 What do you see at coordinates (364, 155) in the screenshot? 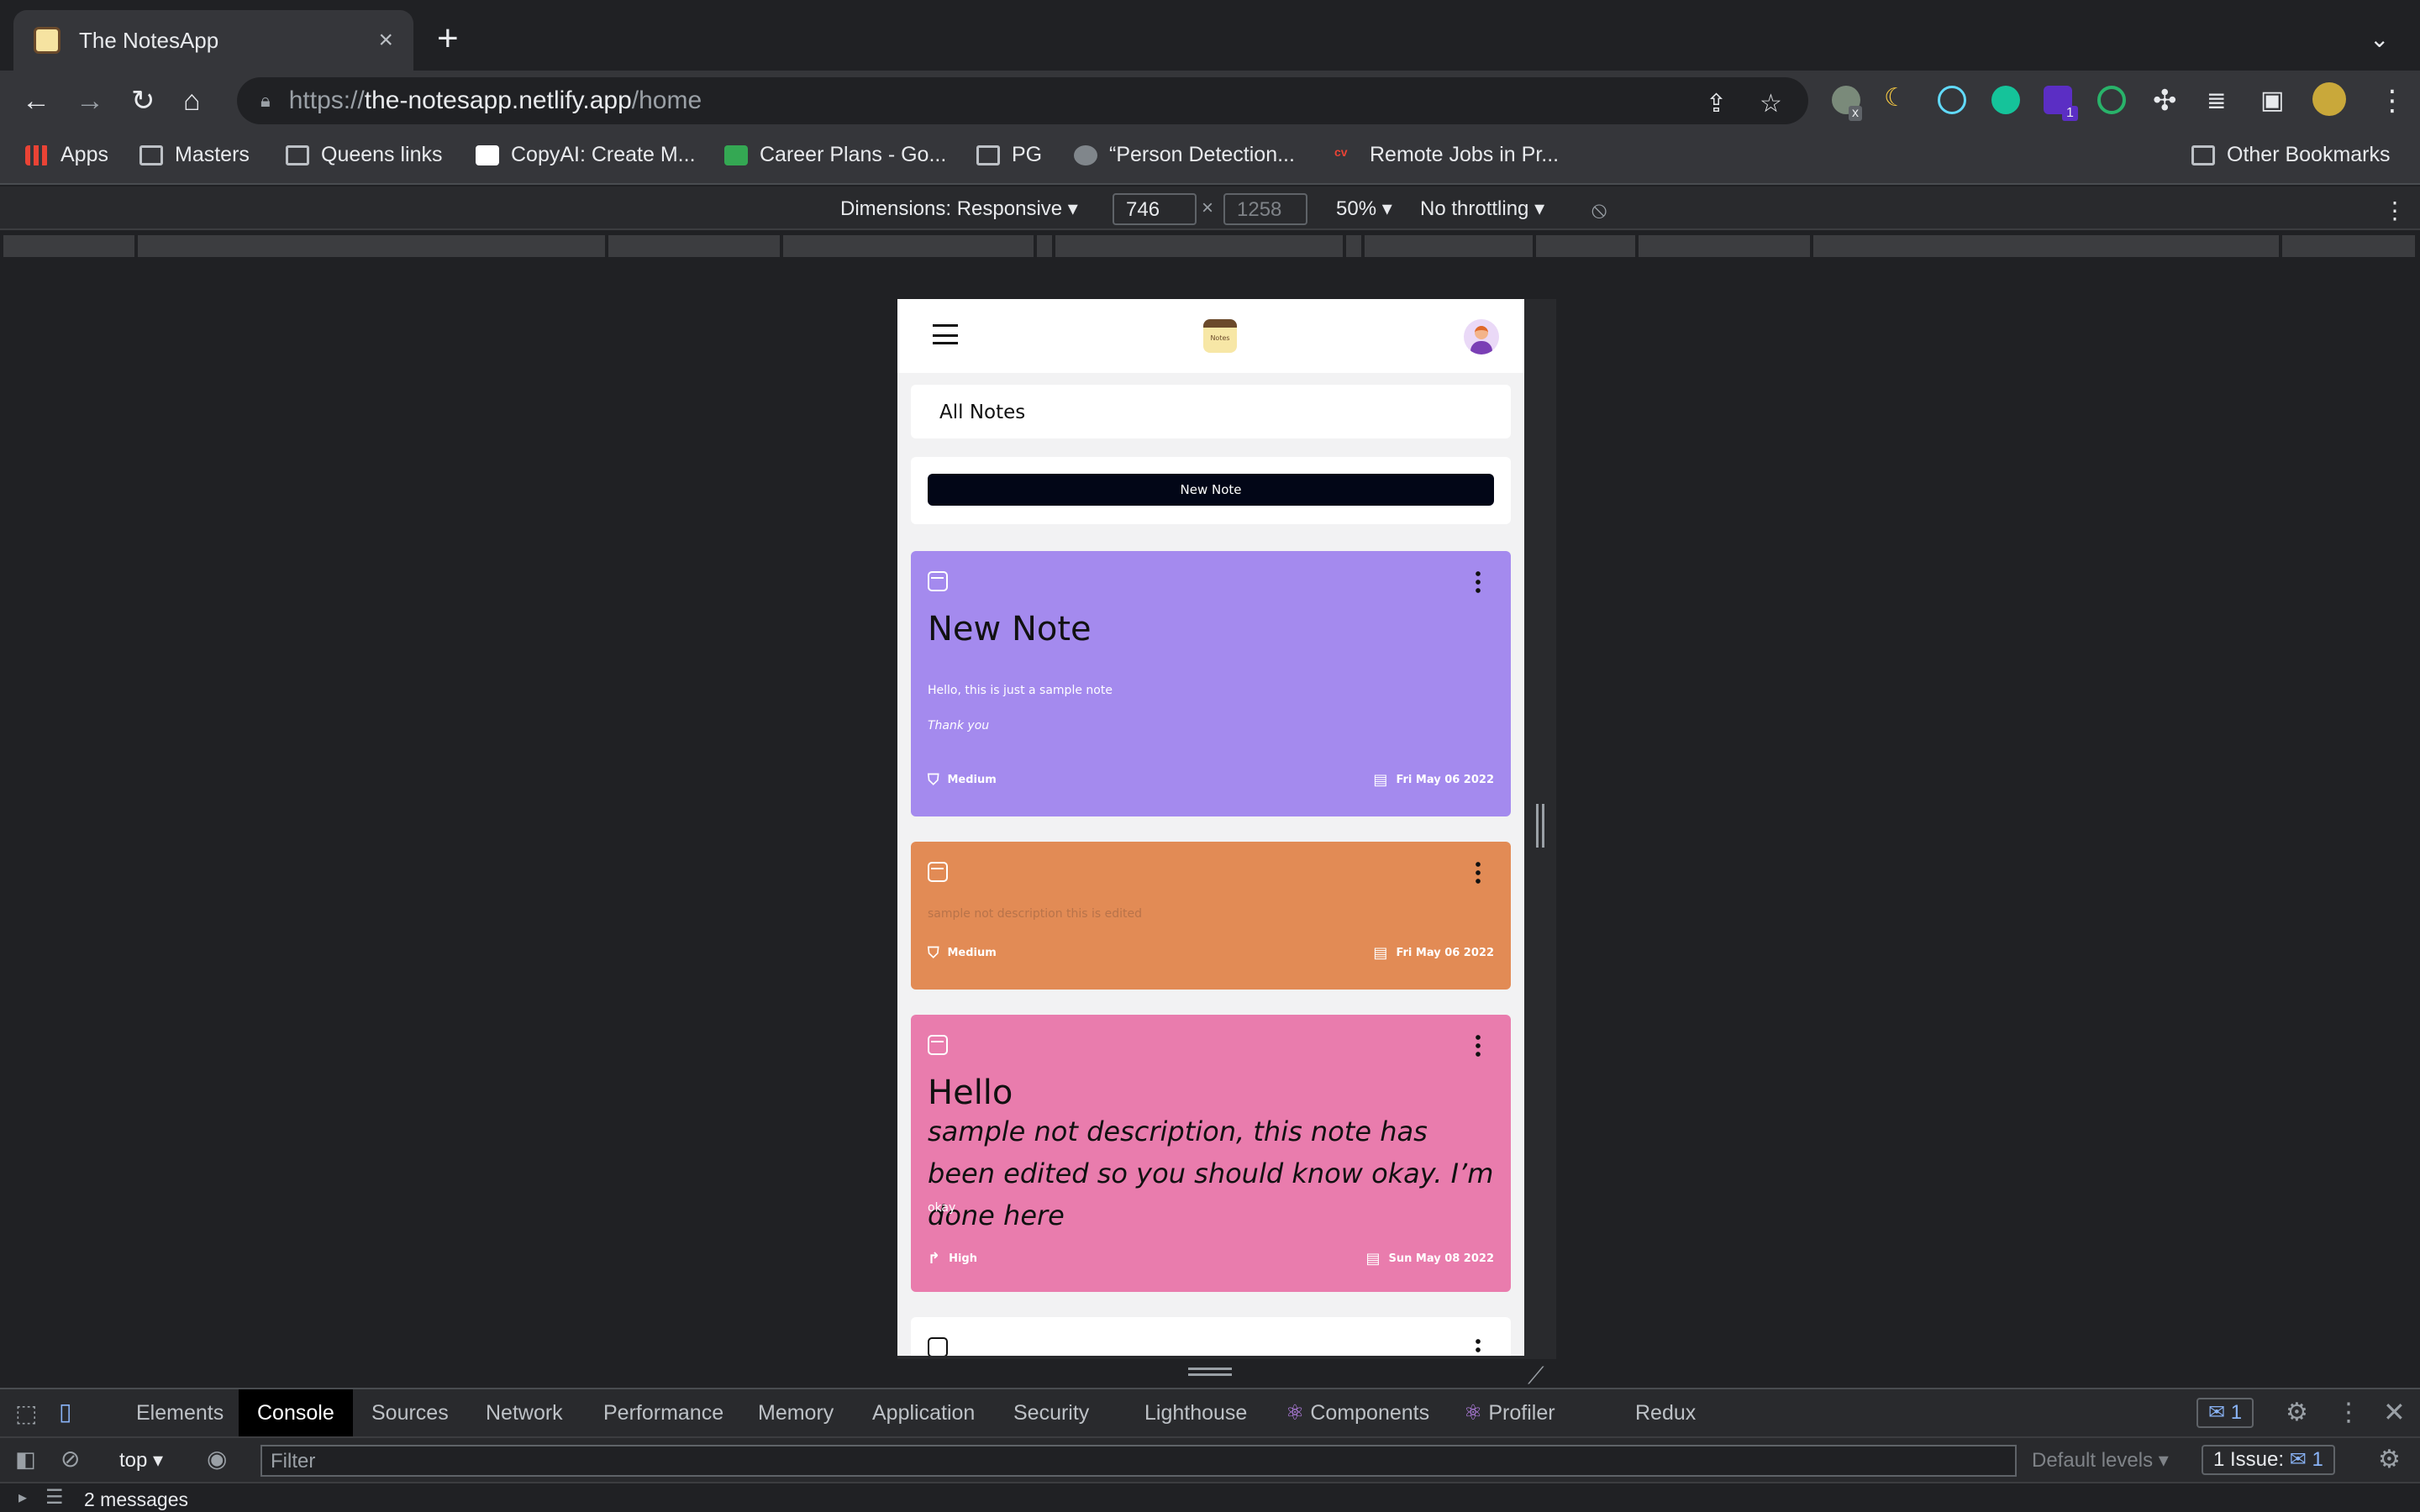
I see `bookmark-queens-links: Queens links` at bounding box center [364, 155].